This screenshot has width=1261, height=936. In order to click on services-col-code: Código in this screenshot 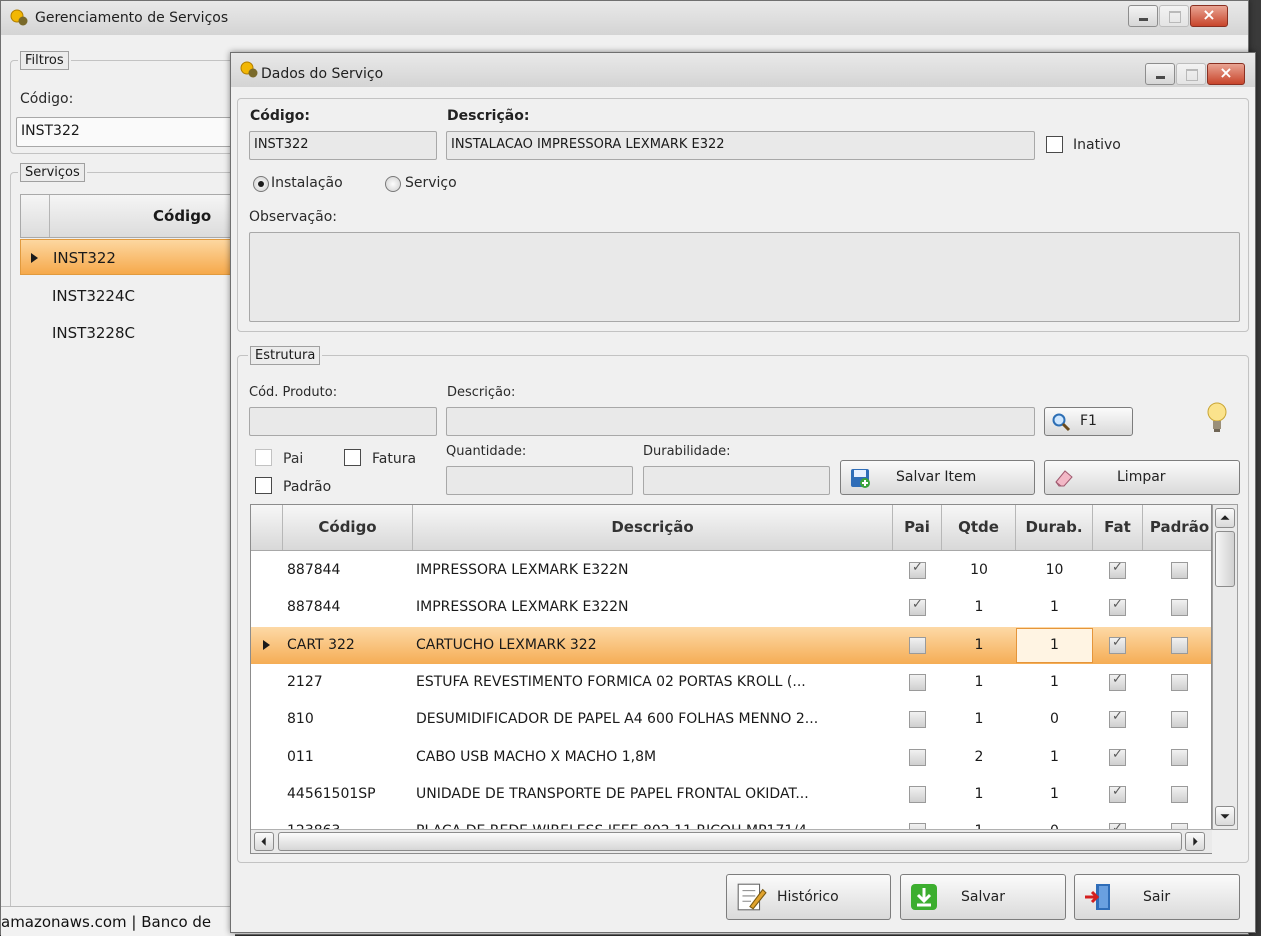, I will do `click(182, 216)`.